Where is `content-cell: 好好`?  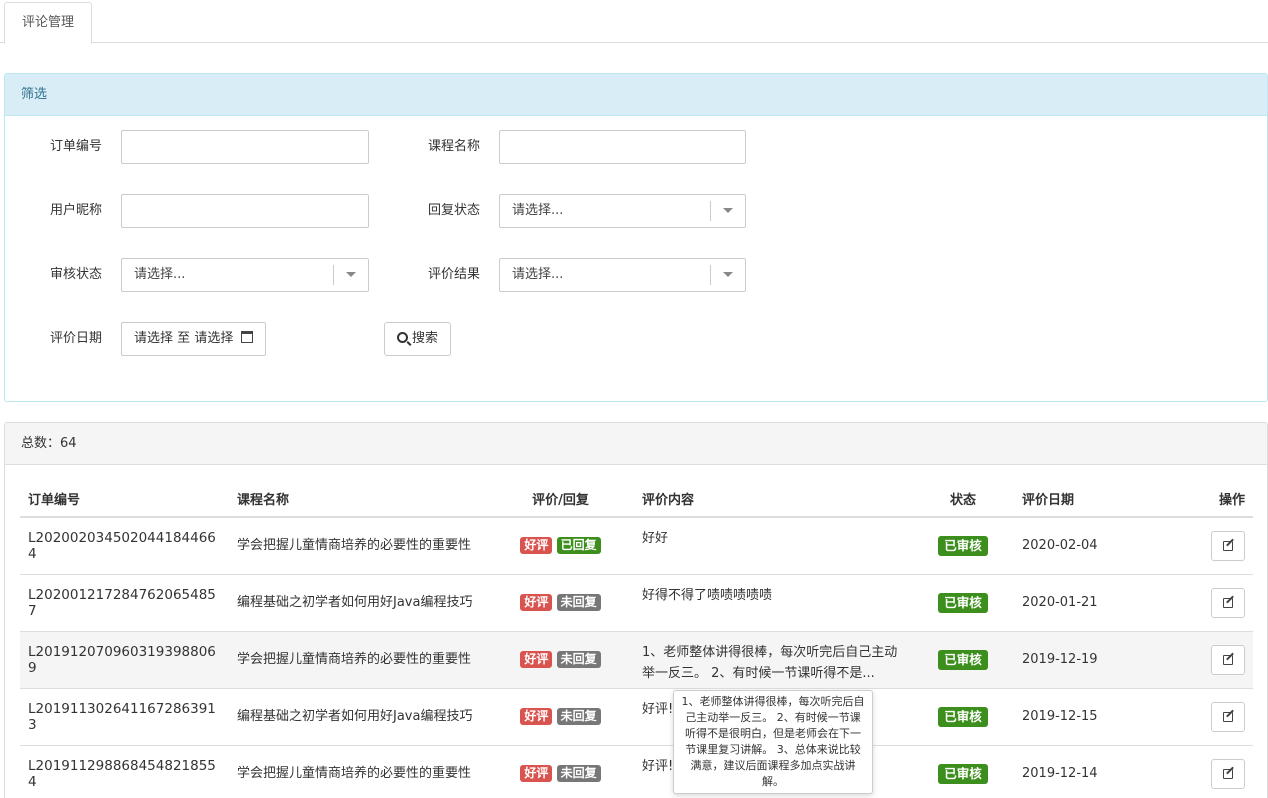
content-cell: 好好 is located at coordinates (773, 545).